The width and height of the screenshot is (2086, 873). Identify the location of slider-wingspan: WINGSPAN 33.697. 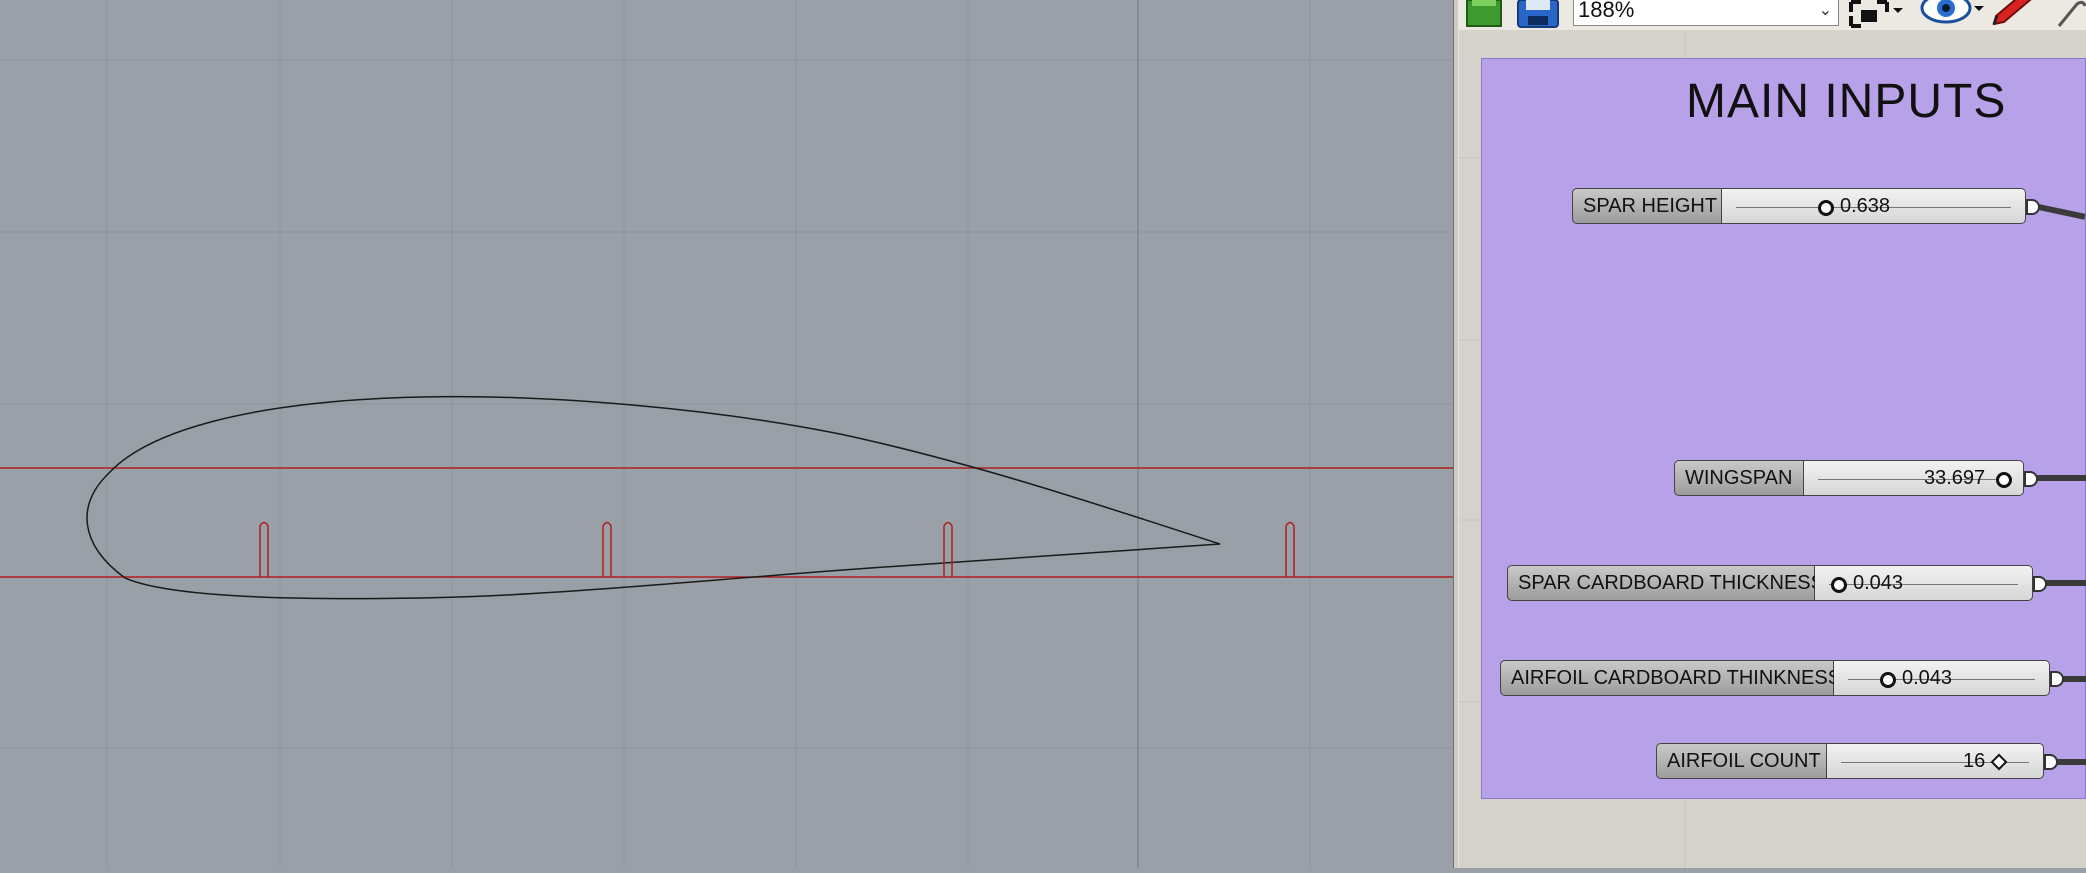
(1856, 478).